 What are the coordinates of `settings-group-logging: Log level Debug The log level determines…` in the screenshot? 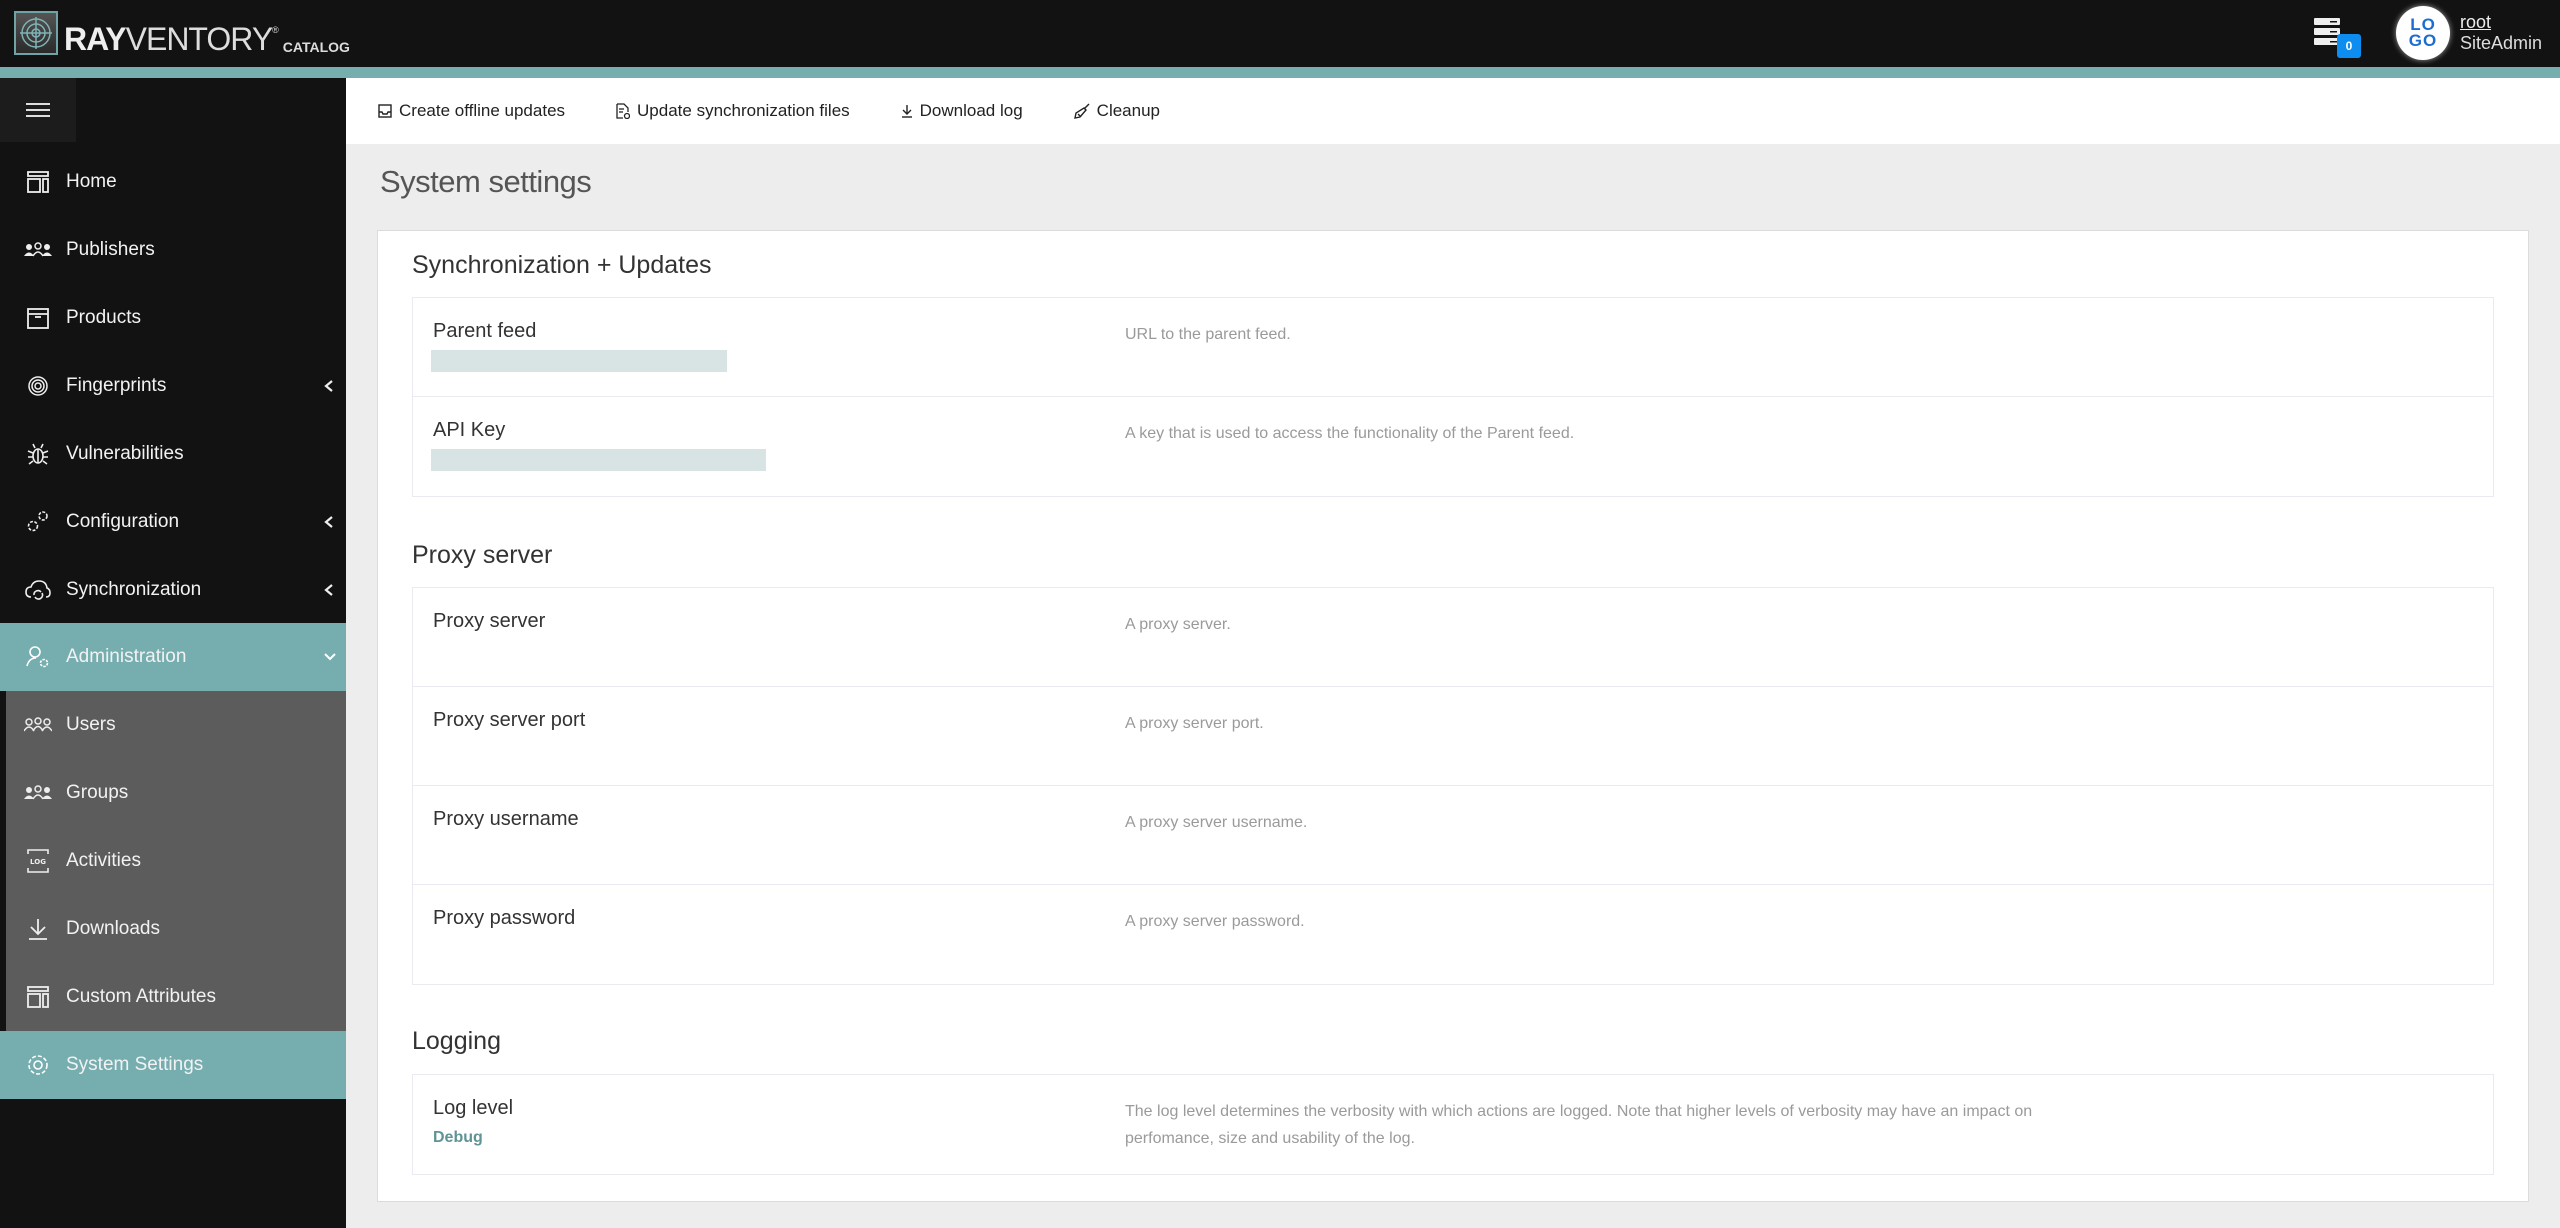 It's located at (1453, 1124).